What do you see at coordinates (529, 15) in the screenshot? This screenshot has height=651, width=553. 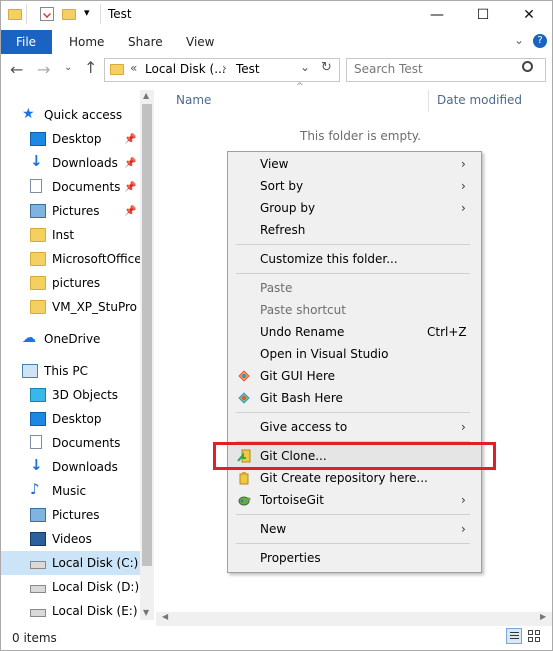 I see `close-button: ✕` at bounding box center [529, 15].